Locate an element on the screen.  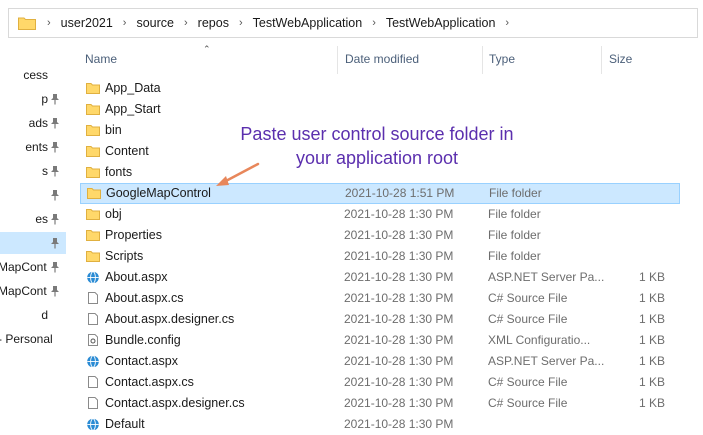
nav-item-label: MapCont is located at coordinates (23, 291).